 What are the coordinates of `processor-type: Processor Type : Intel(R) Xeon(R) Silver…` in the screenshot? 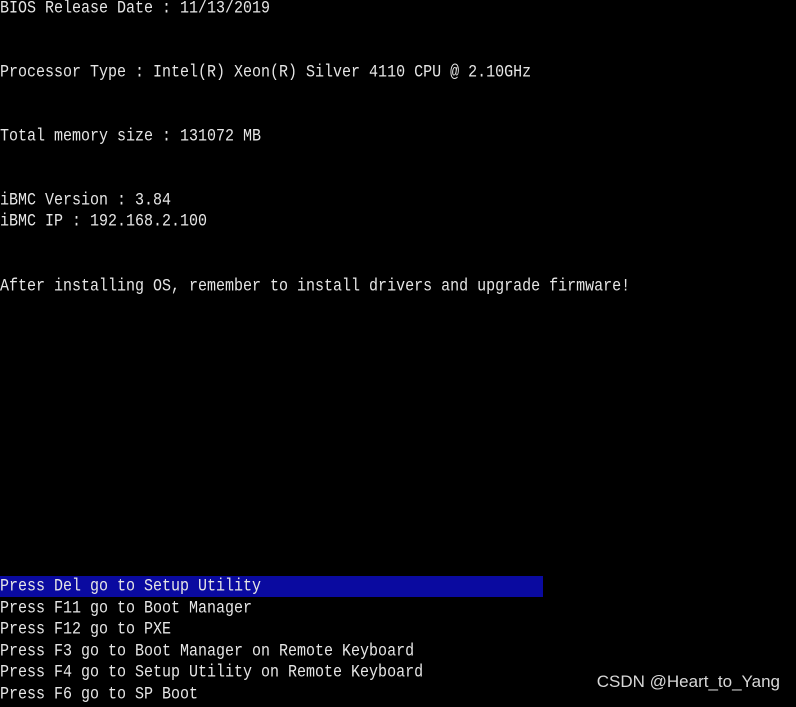 It's located at (266, 72).